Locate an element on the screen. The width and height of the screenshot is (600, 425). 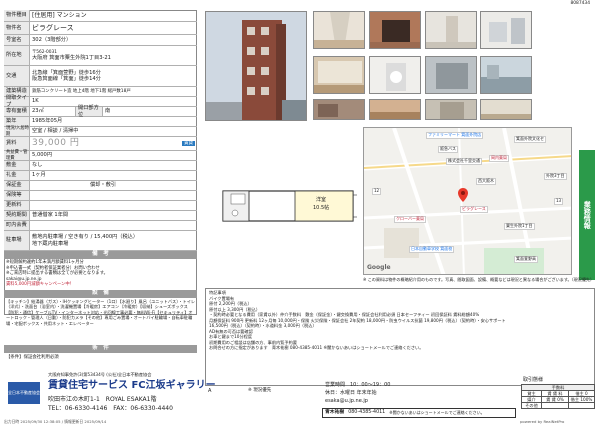
remarks-header: 備 考 is located at coordinates (100, 255).